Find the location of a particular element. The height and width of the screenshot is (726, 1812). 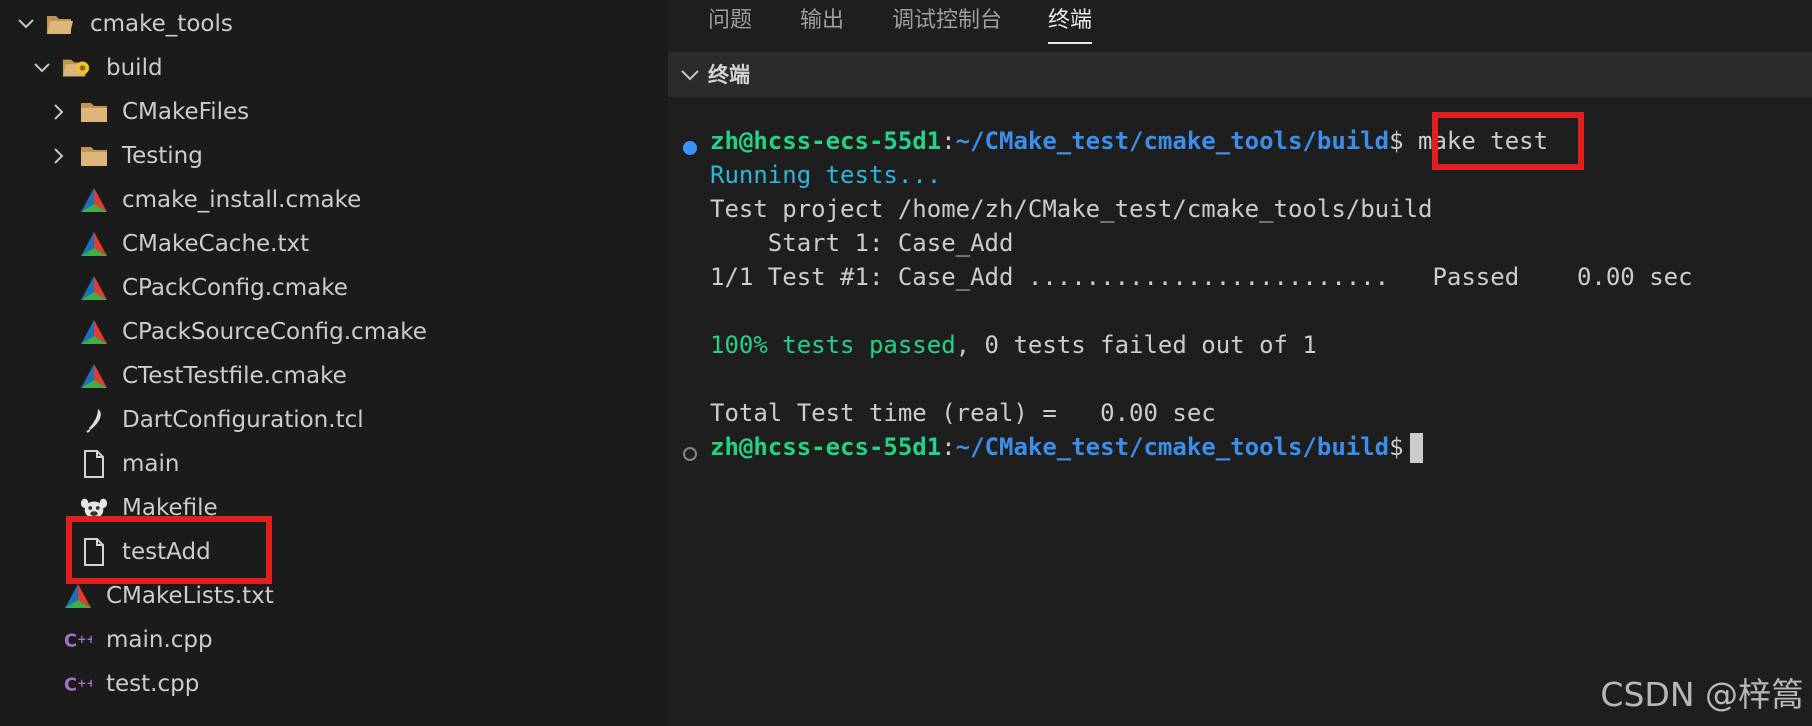

tree-item-test-cpp: C++ test.cpp is located at coordinates (334, 684).